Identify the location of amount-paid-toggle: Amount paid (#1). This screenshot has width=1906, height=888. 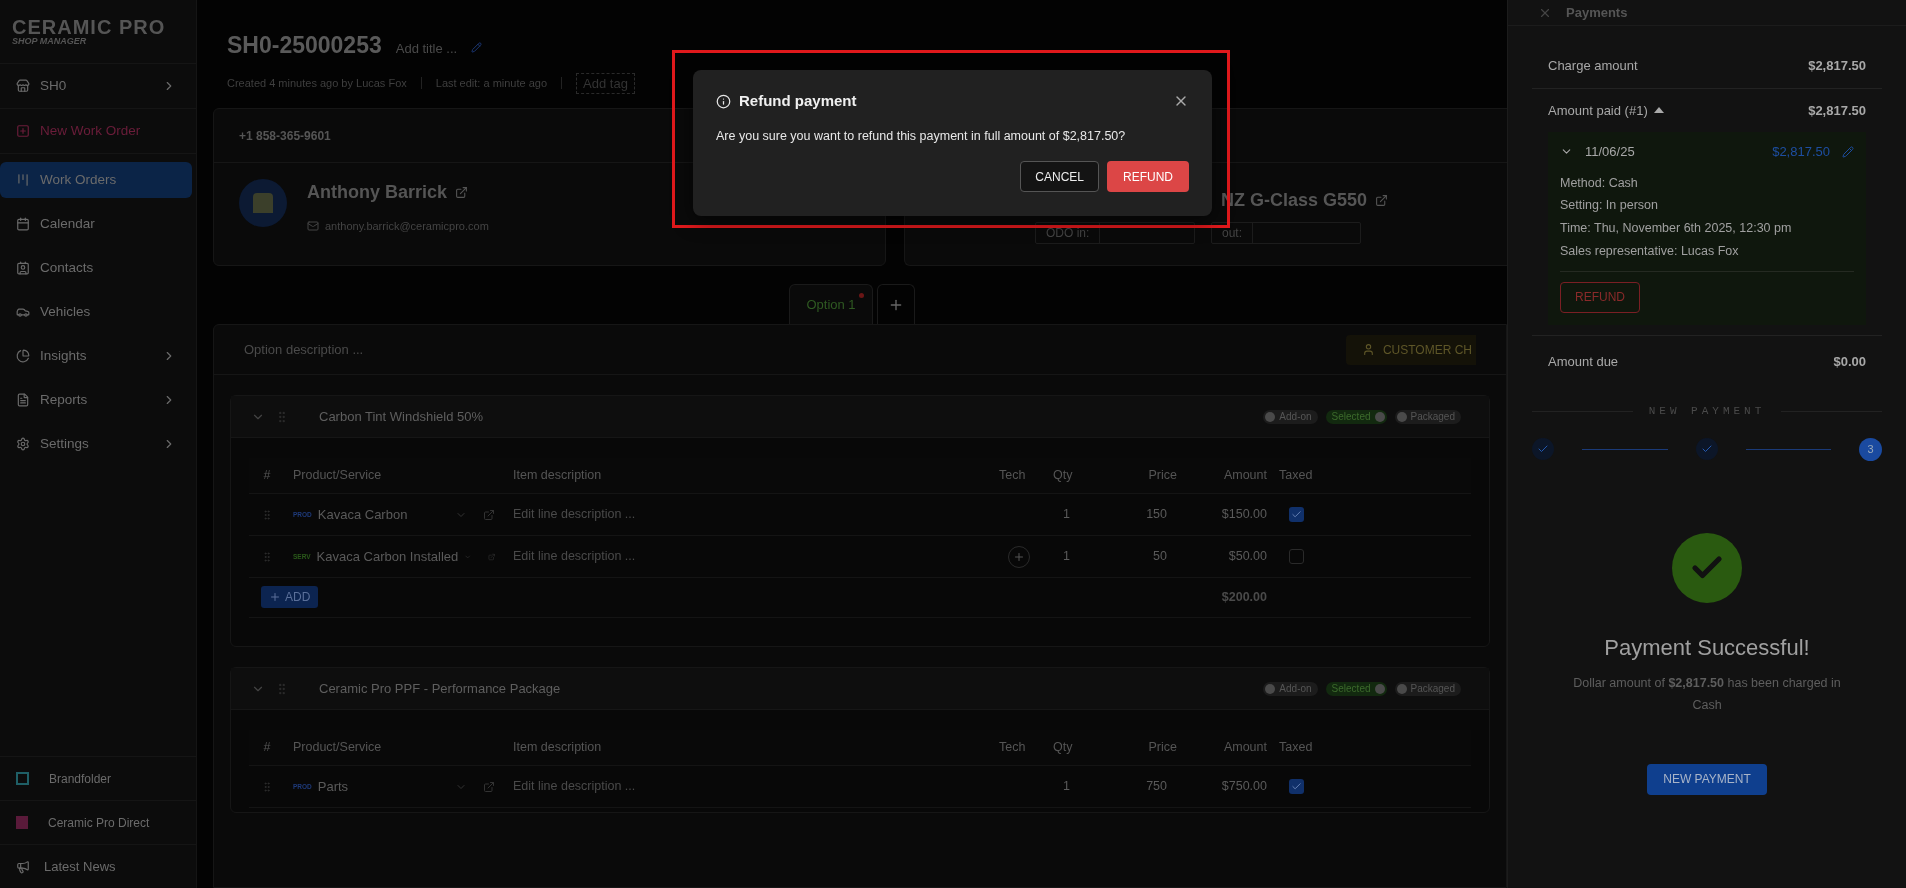
(1606, 110).